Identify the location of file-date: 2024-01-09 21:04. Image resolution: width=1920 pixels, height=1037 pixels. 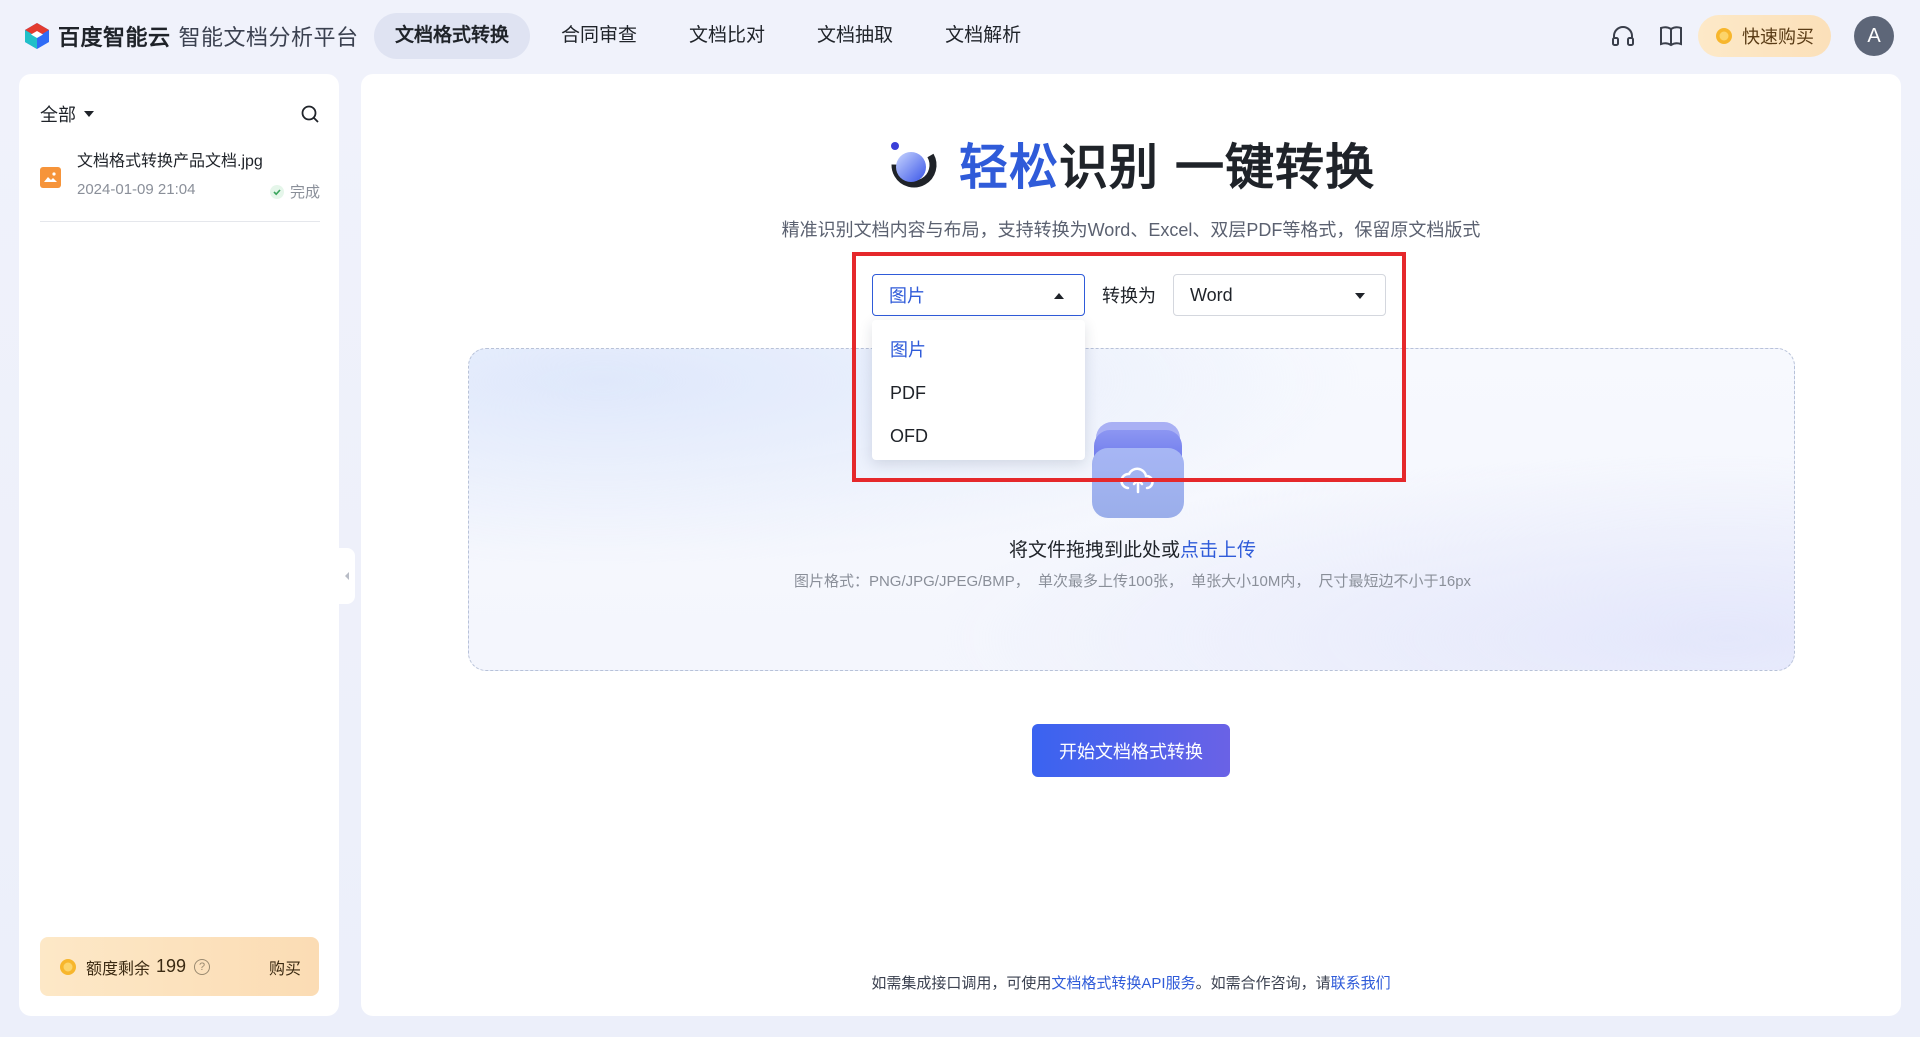
(136, 189).